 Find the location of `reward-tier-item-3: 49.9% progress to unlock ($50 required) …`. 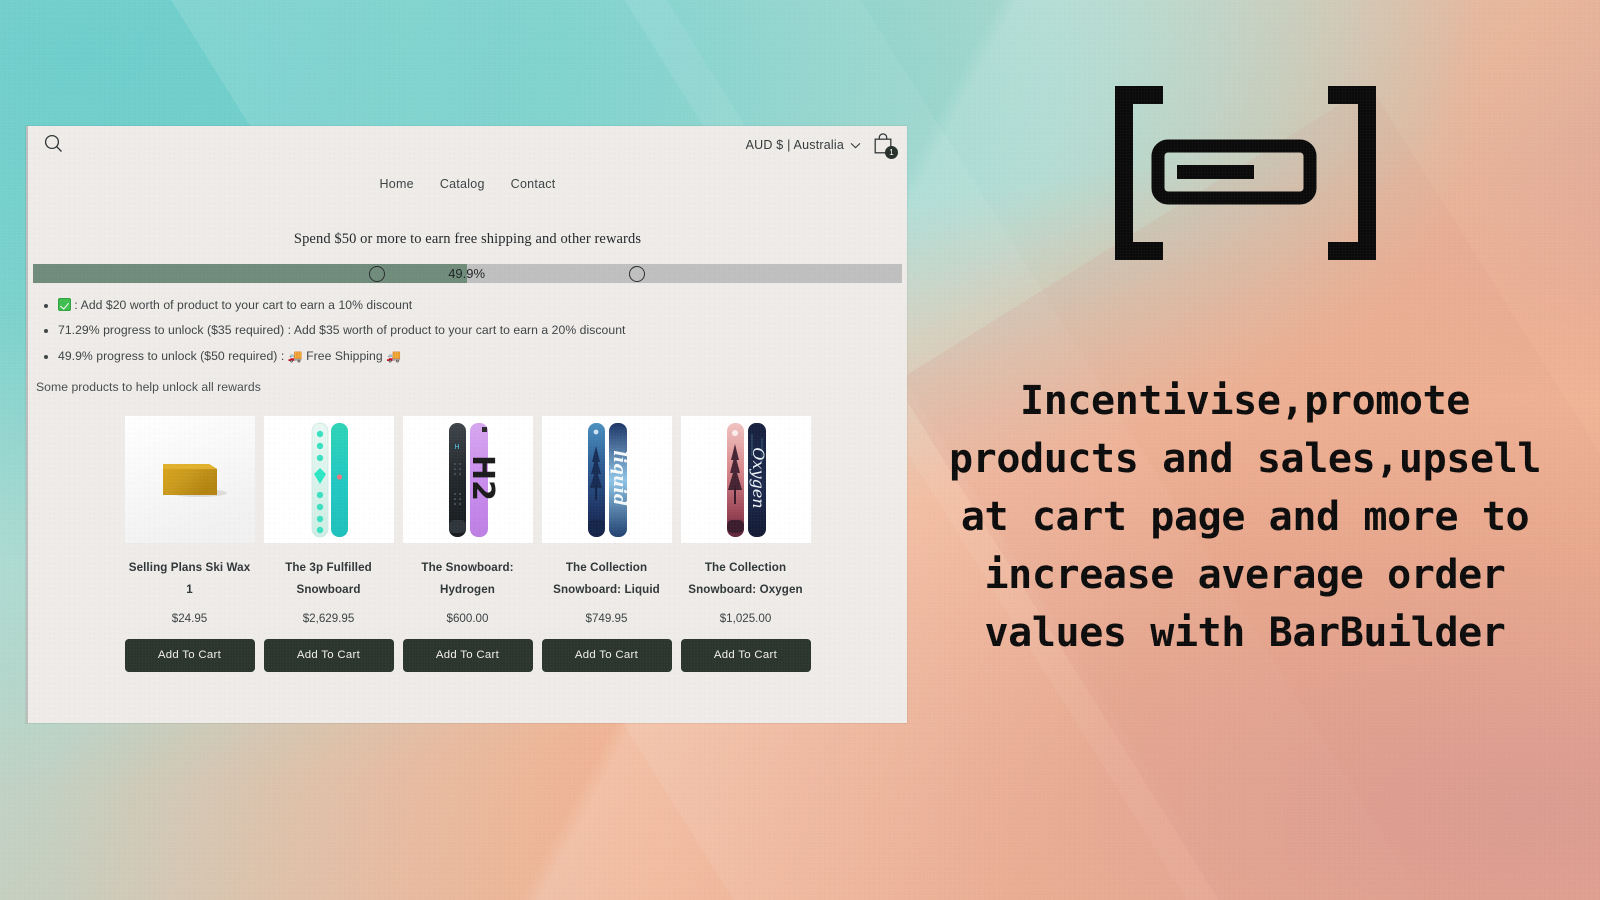

reward-tier-item-3: 49.9% progress to unlock ($50 required) … is located at coordinates (482, 356).